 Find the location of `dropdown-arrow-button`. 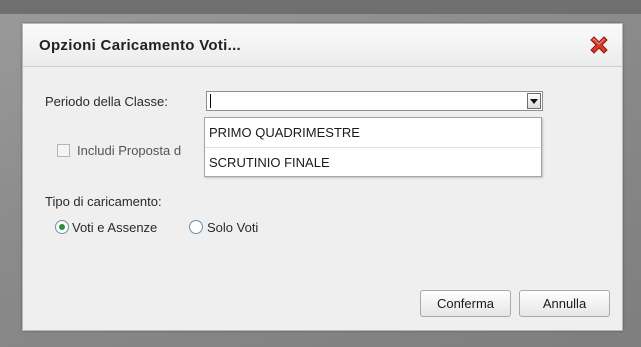

dropdown-arrow-button is located at coordinates (534, 101).